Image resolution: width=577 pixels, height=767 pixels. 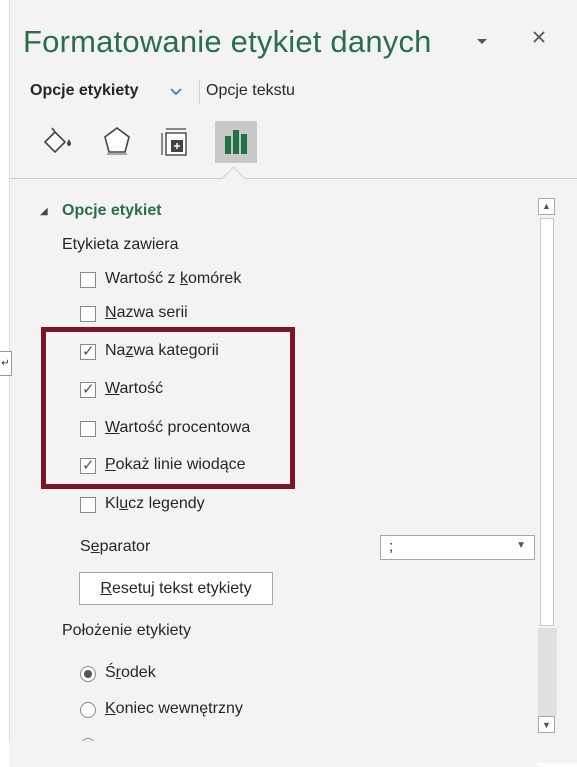 I want to click on close-icon, so click(x=539, y=37).